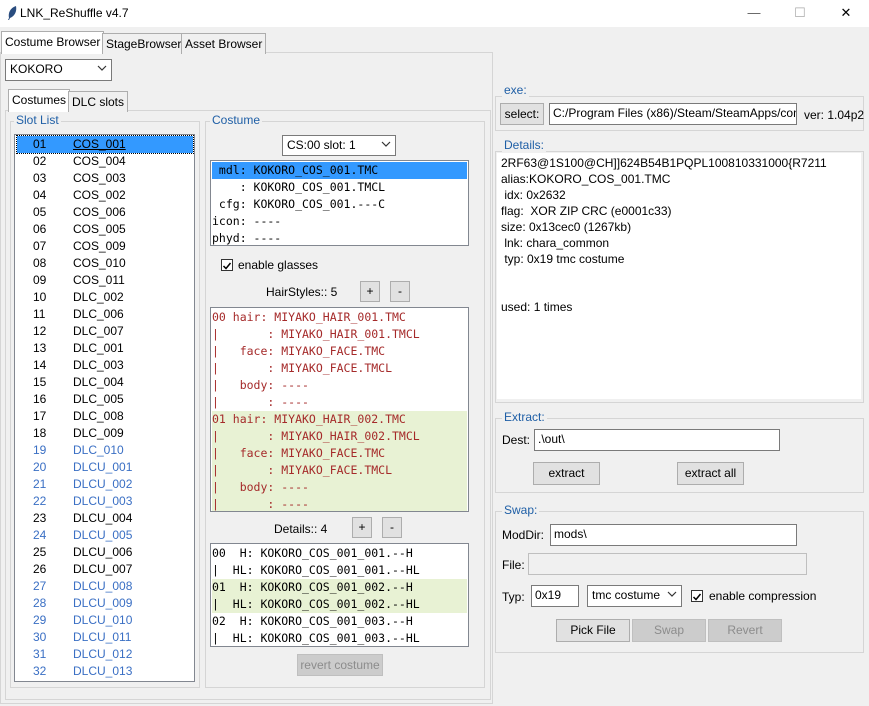 The image size is (869, 706). I want to click on slot-list-item: 31 DLCU_012, so click(105, 654).